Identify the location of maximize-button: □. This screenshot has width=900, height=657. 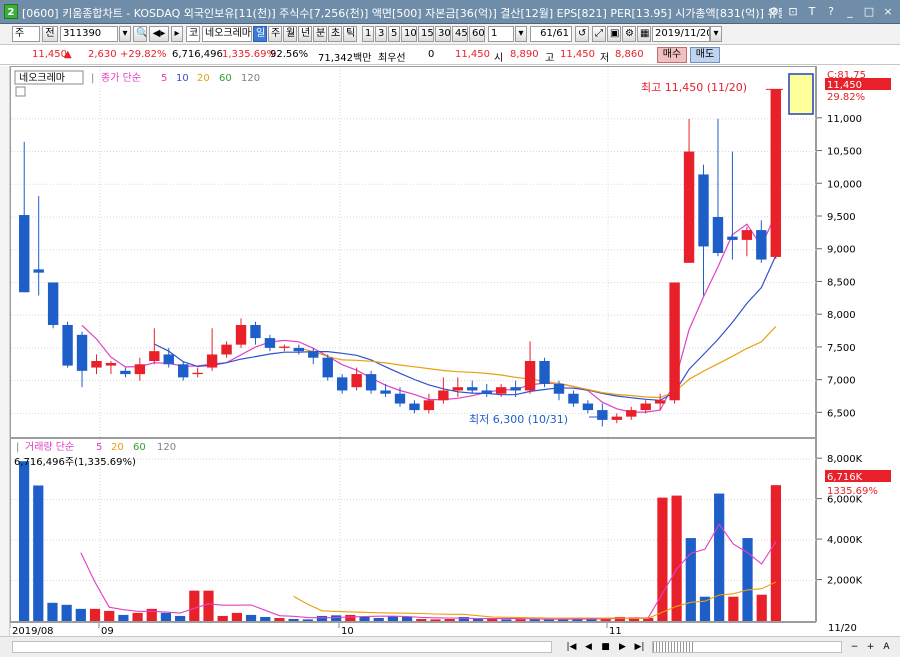
(869, 11).